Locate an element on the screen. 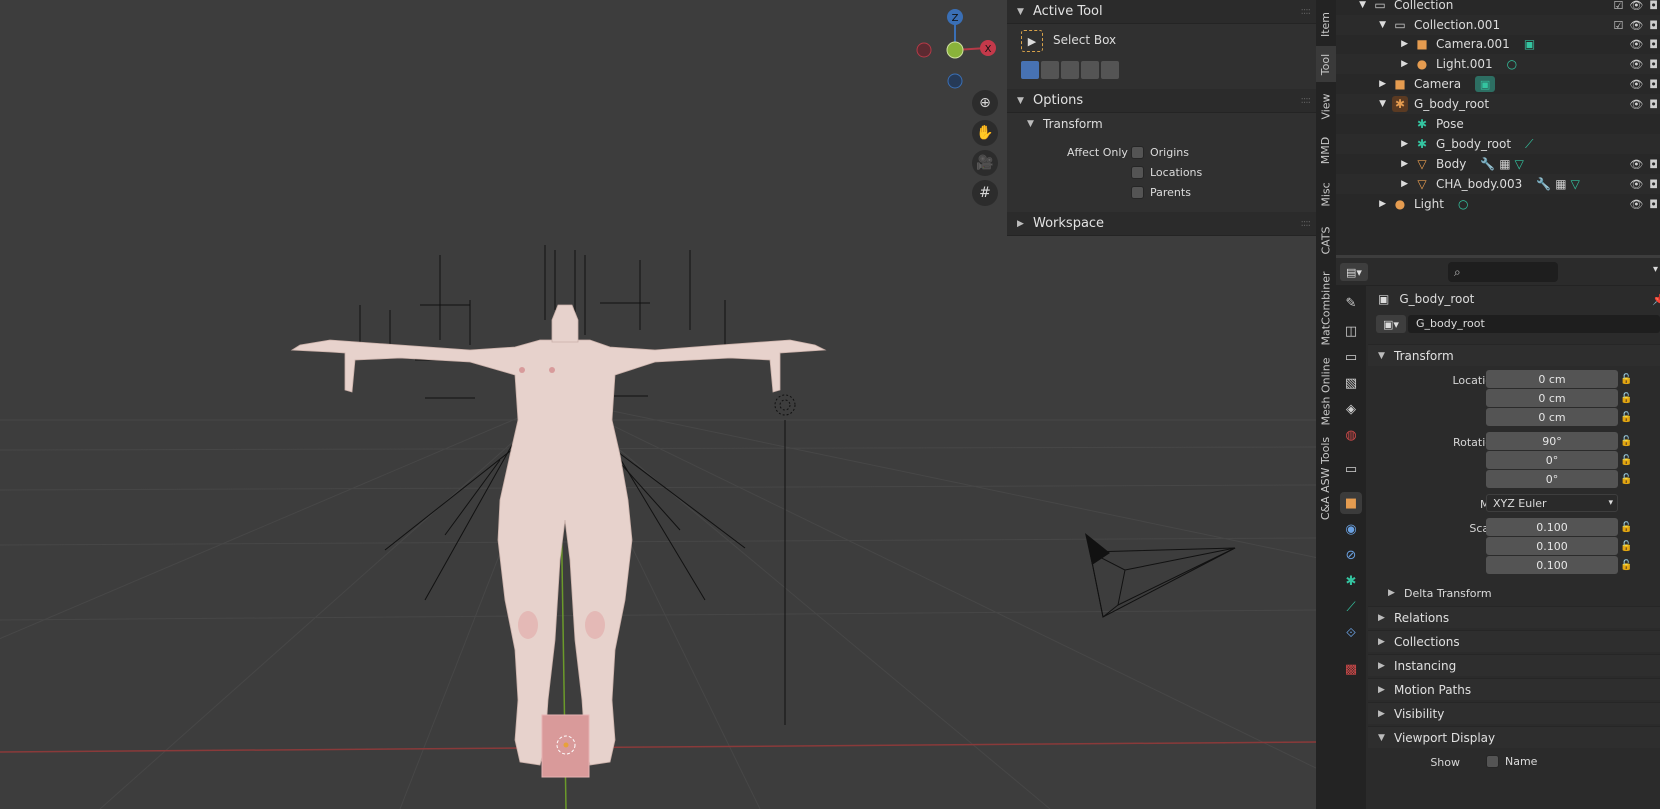 Image resolution: width=1660 pixels, height=809 pixels. outliner-row-light-001: ▶ ● Light.001 ○ 👁 ◘ is located at coordinates (1498, 64).